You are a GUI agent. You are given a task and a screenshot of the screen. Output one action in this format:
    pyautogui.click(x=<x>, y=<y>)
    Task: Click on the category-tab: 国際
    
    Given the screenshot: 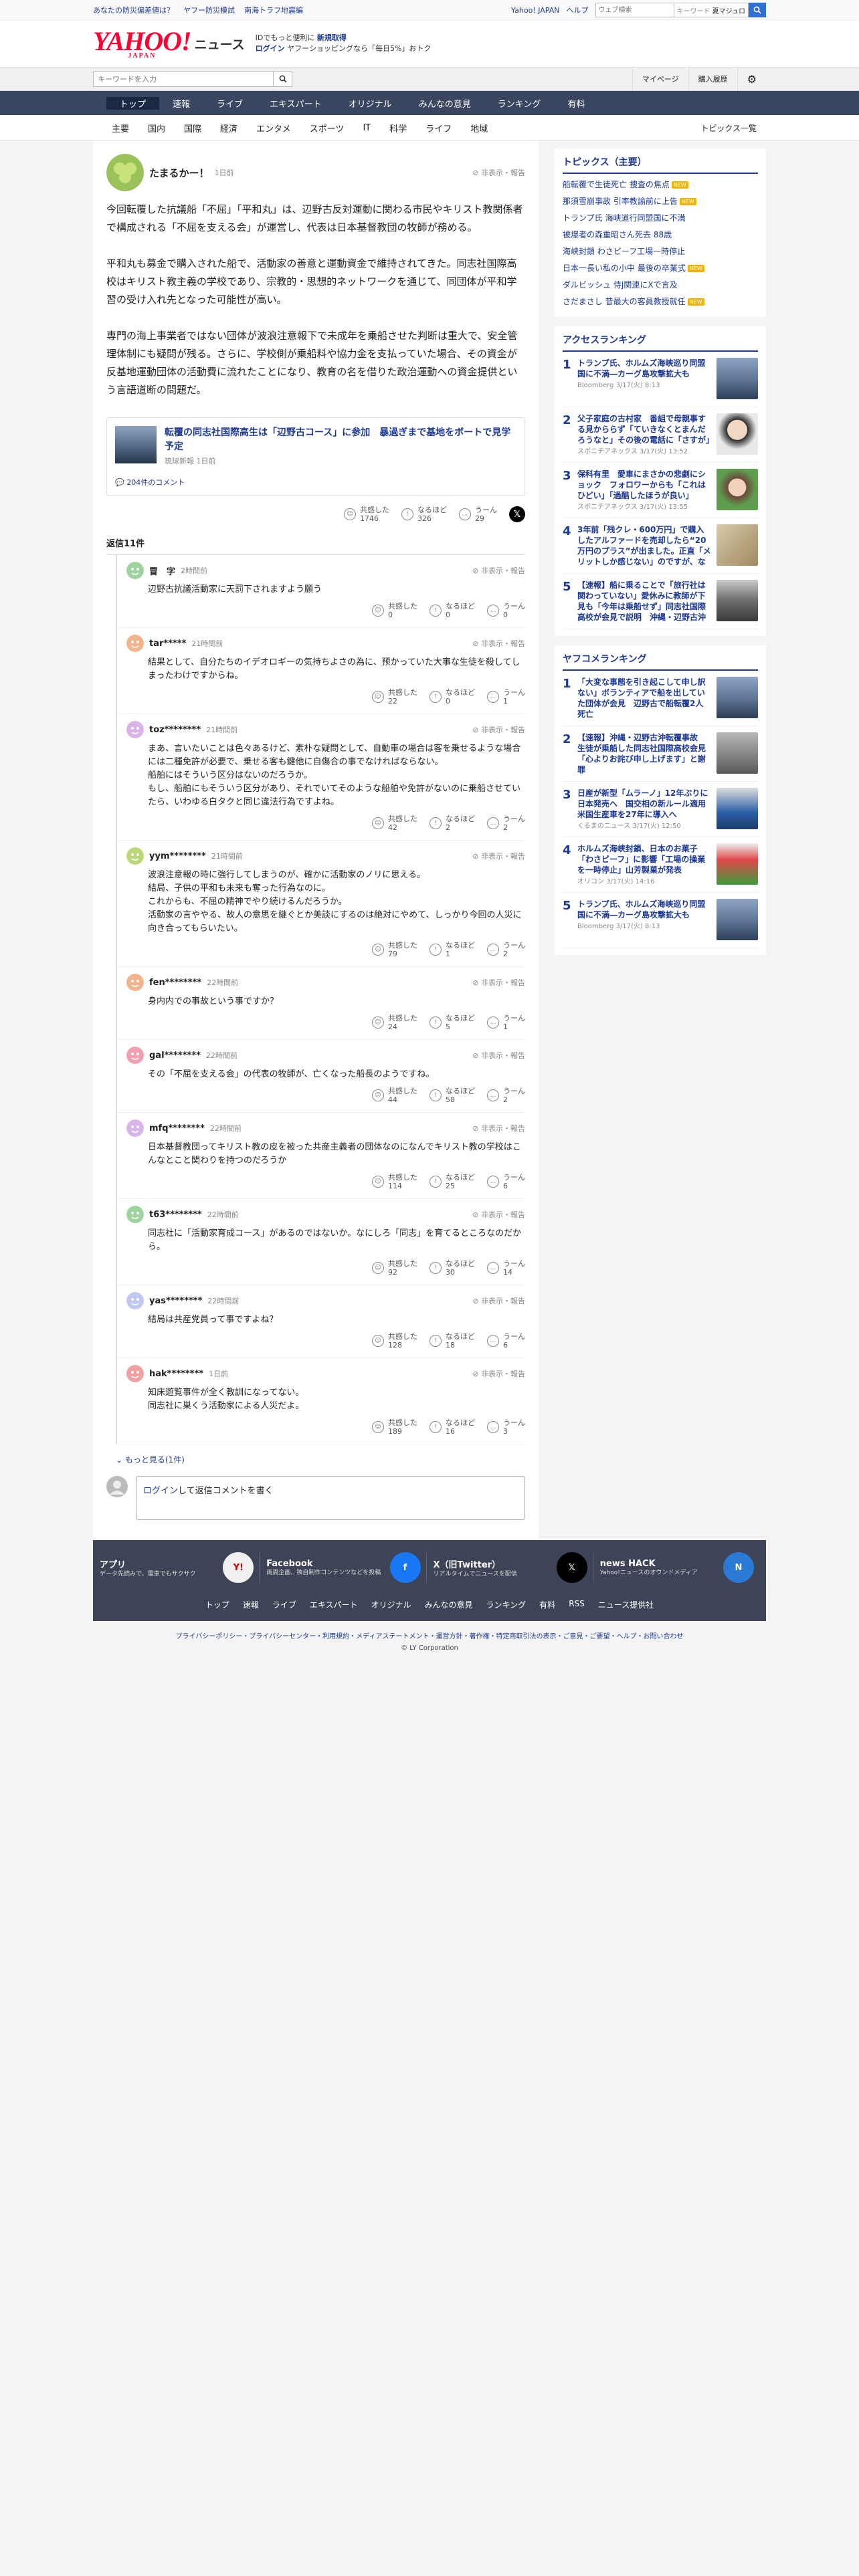 What is the action you would take?
    pyautogui.click(x=193, y=128)
    